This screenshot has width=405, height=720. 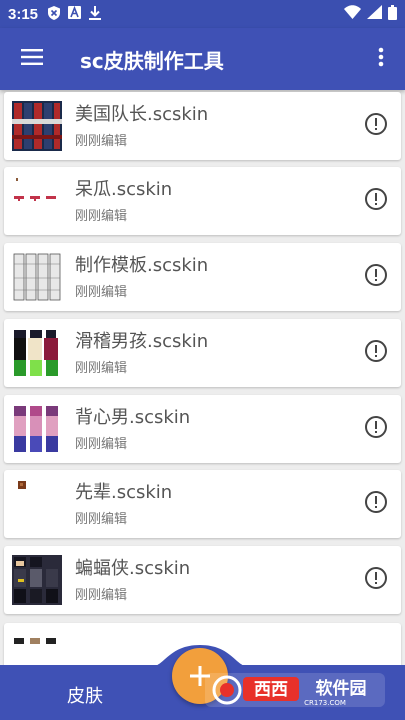 I want to click on signal-icon, so click(x=374, y=14).